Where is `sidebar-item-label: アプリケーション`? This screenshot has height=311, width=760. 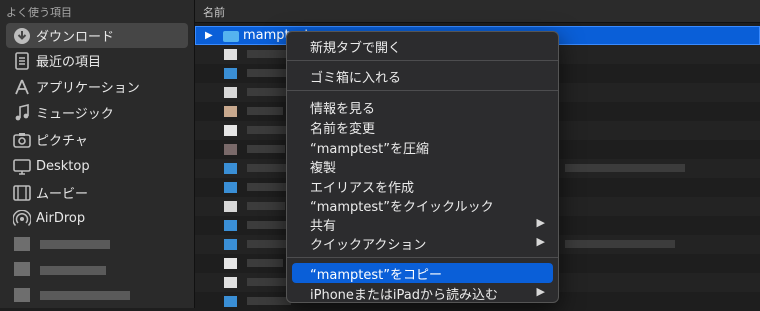 sidebar-item-label: アプリケーション is located at coordinates (88, 88).